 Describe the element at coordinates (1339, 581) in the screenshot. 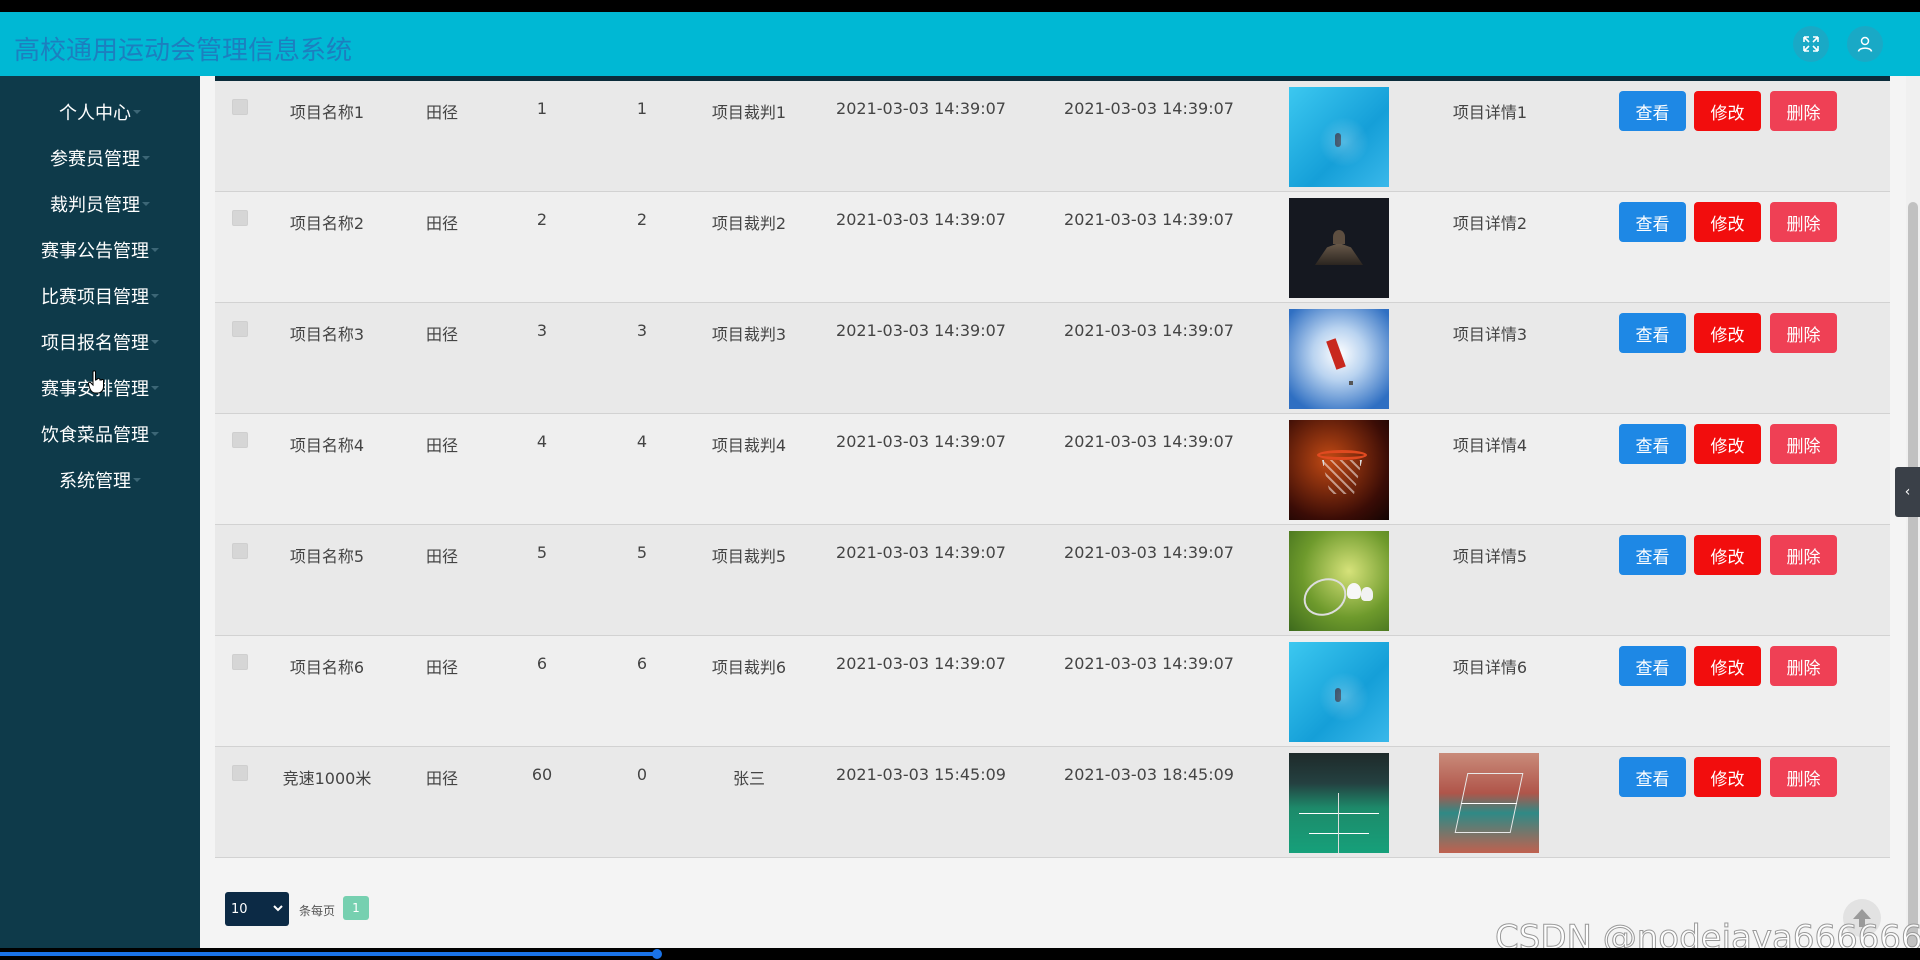

I see `badminton-photo` at that location.